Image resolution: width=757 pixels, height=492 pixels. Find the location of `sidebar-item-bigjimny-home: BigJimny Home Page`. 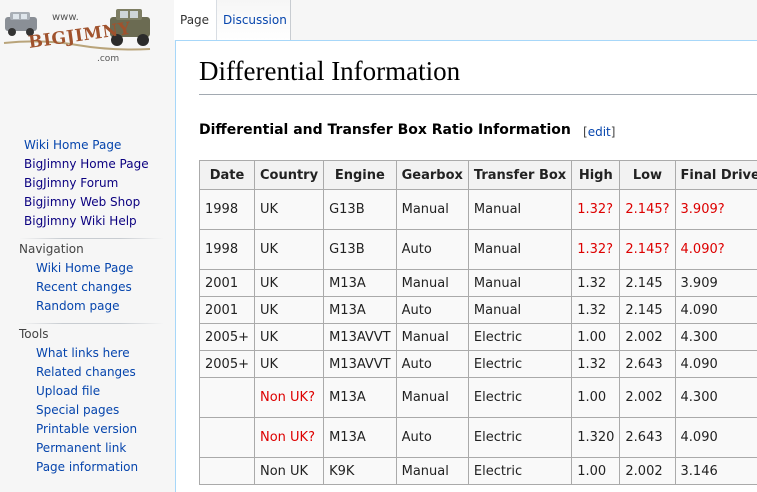

sidebar-item-bigjimny-home: BigJimny Home Page is located at coordinates (86, 164).